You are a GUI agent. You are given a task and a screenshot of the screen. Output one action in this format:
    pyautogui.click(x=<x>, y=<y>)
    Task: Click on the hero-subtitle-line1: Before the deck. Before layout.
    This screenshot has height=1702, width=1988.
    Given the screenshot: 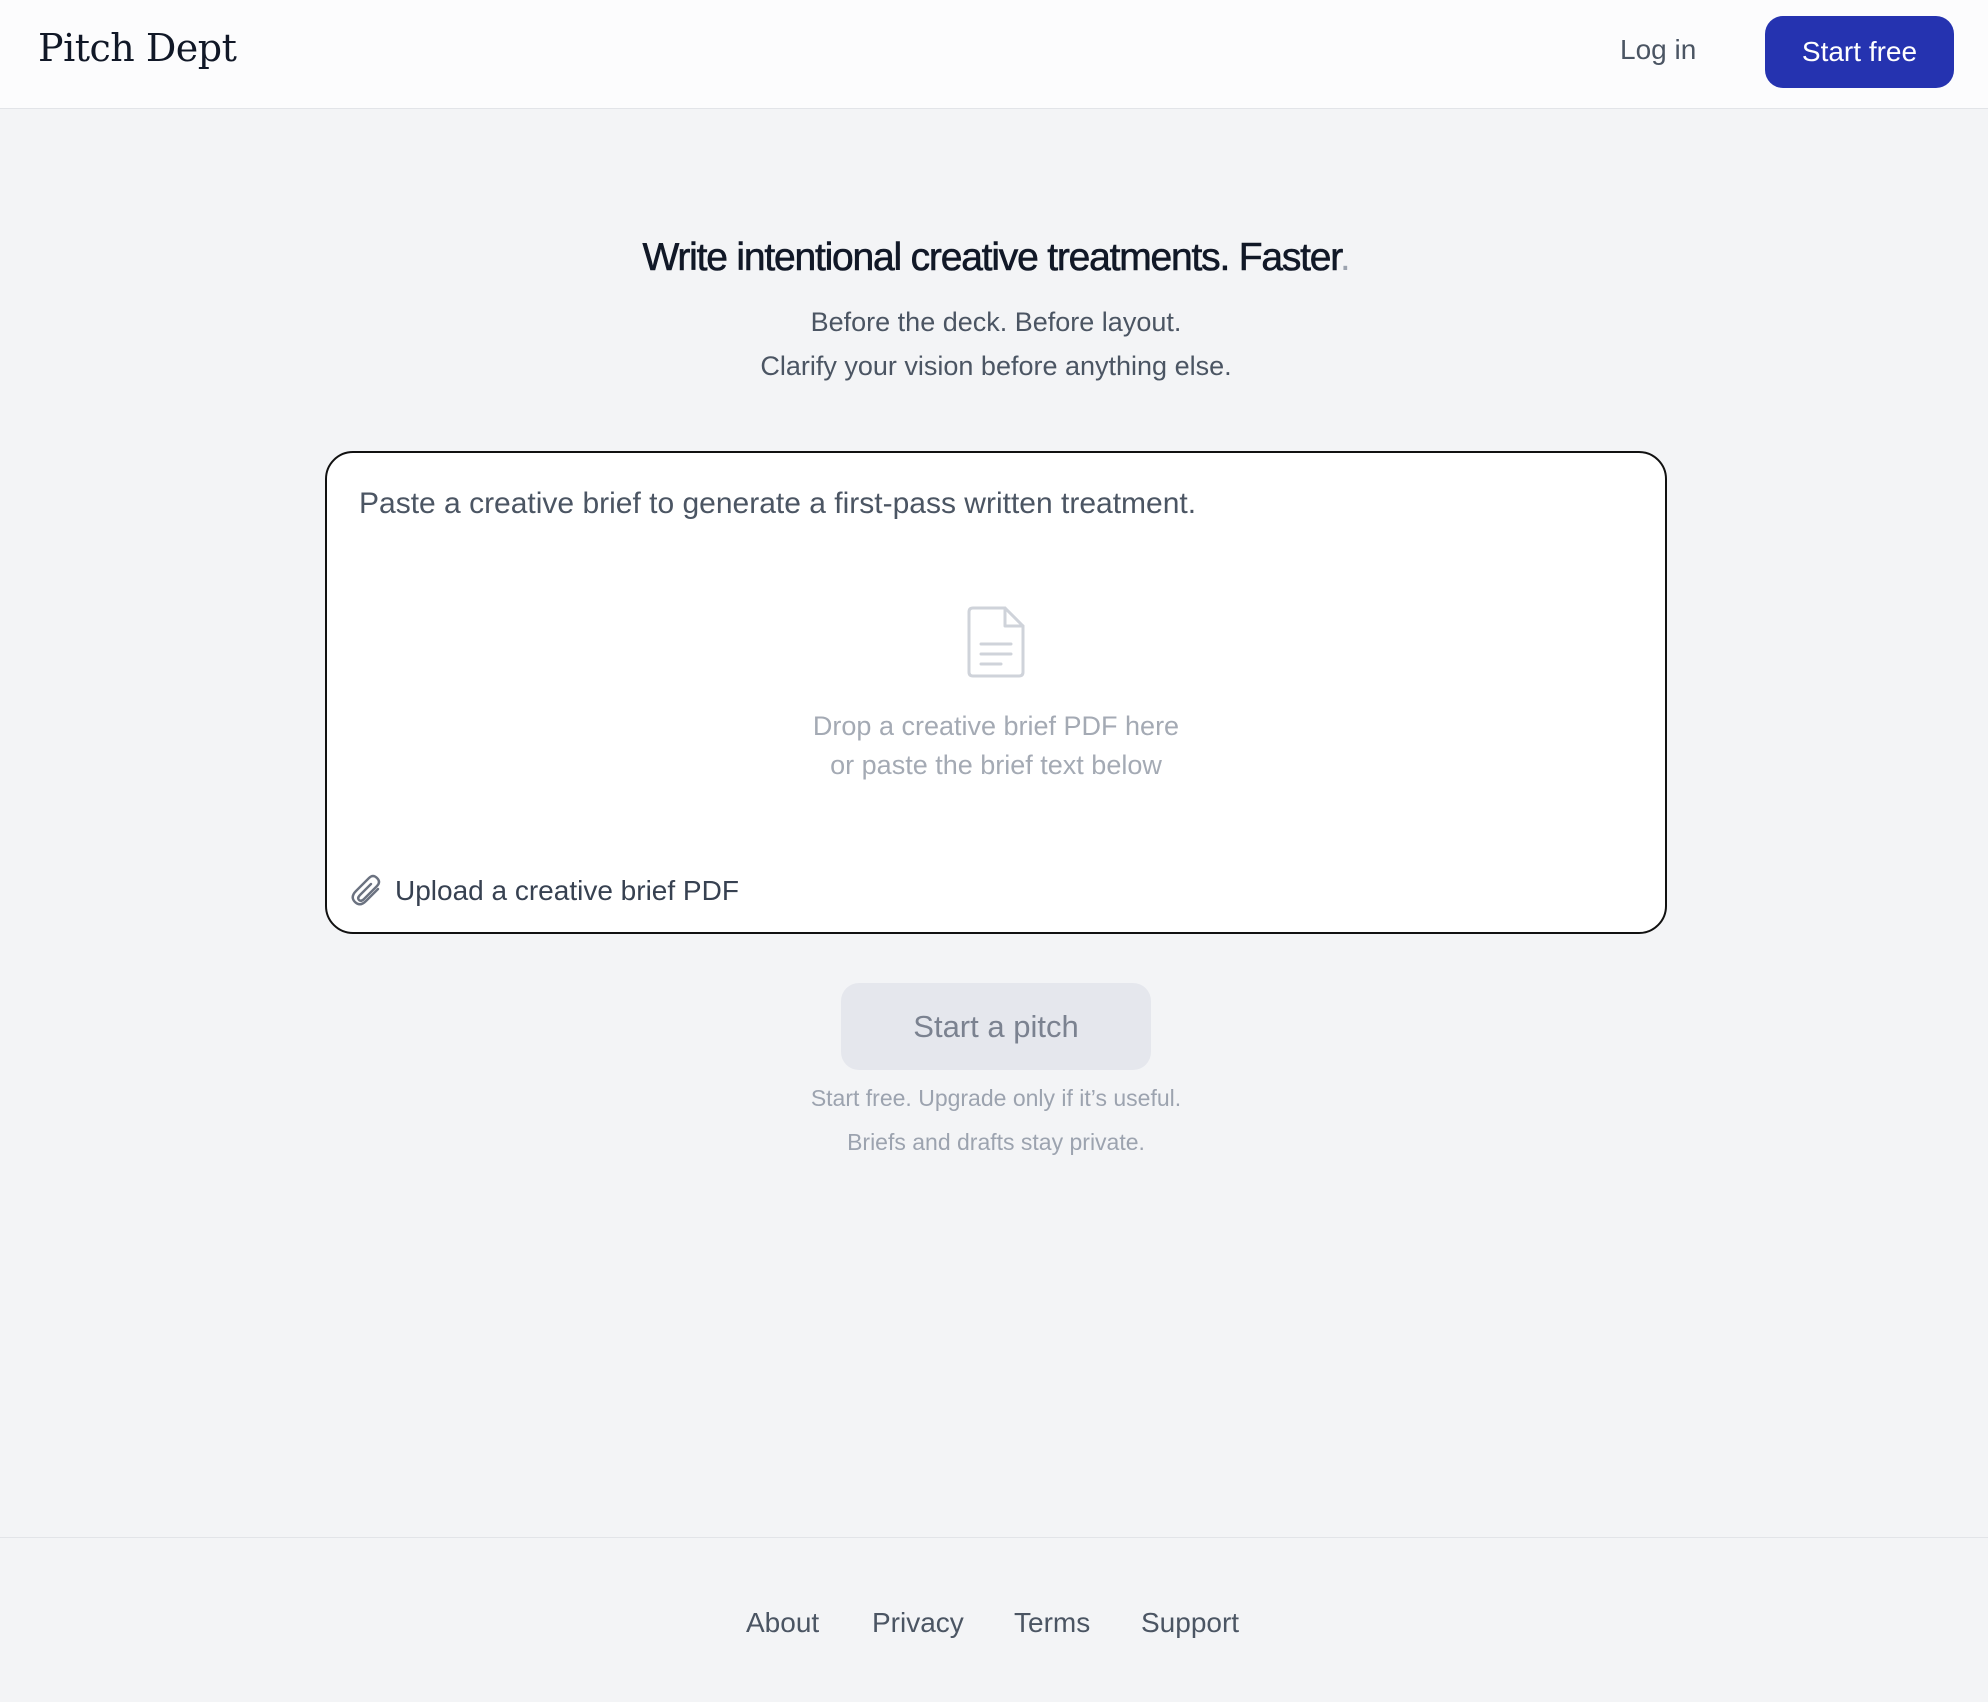 What is the action you would take?
    pyautogui.click(x=996, y=322)
    